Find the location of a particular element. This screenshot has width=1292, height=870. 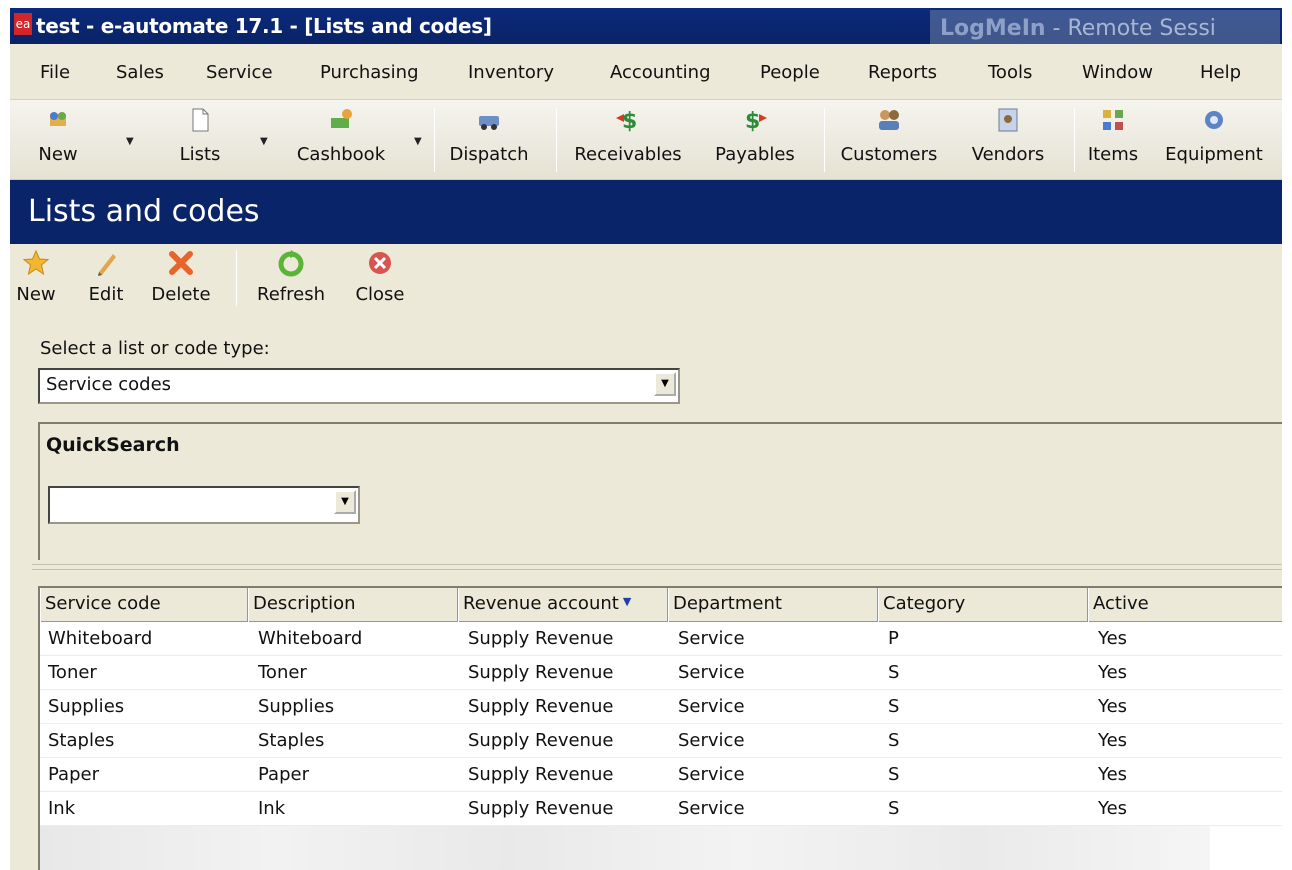

toolbar-equipment-button: Equipment is located at coordinates (1214, 140).